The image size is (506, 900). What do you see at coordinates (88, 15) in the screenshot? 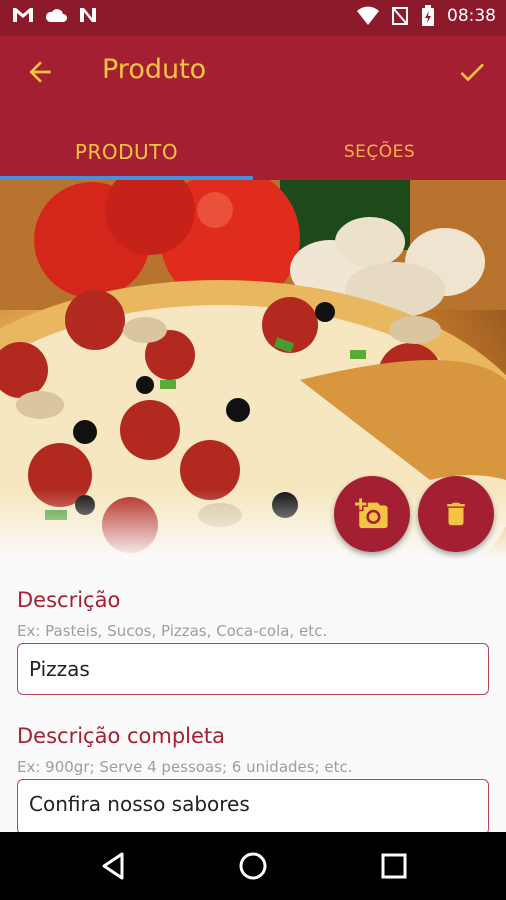
I see `n-app-icon` at bounding box center [88, 15].